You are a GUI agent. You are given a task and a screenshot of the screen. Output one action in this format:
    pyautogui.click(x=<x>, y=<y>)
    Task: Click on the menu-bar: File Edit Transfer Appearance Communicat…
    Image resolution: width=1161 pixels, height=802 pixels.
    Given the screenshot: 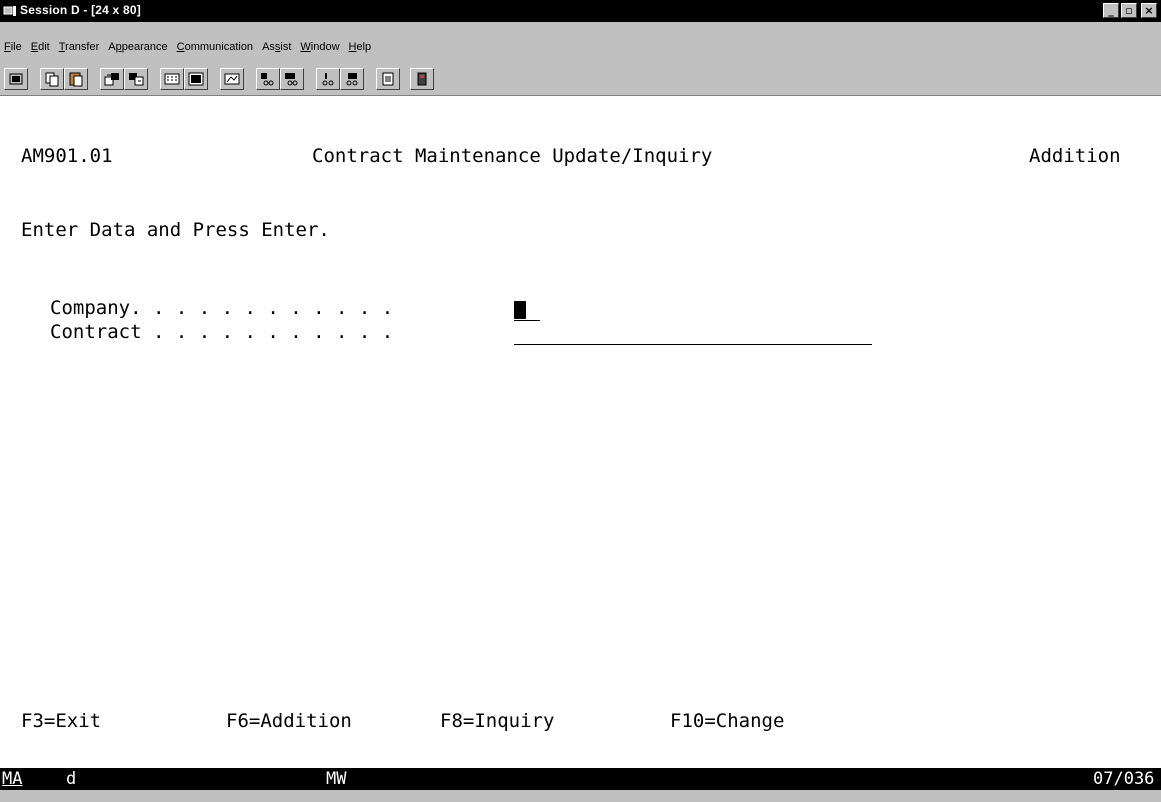 What is the action you would take?
    pyautogui.click(x=580, y=47)
    